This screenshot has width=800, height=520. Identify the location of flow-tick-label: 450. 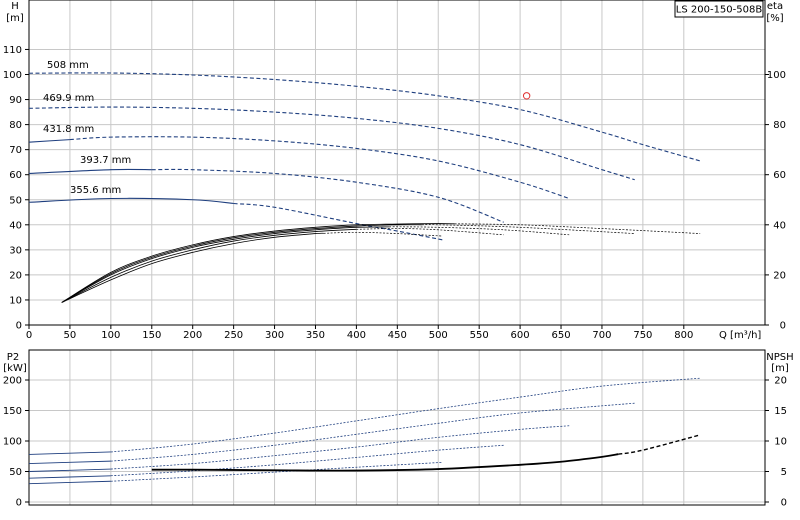
(397, 335).